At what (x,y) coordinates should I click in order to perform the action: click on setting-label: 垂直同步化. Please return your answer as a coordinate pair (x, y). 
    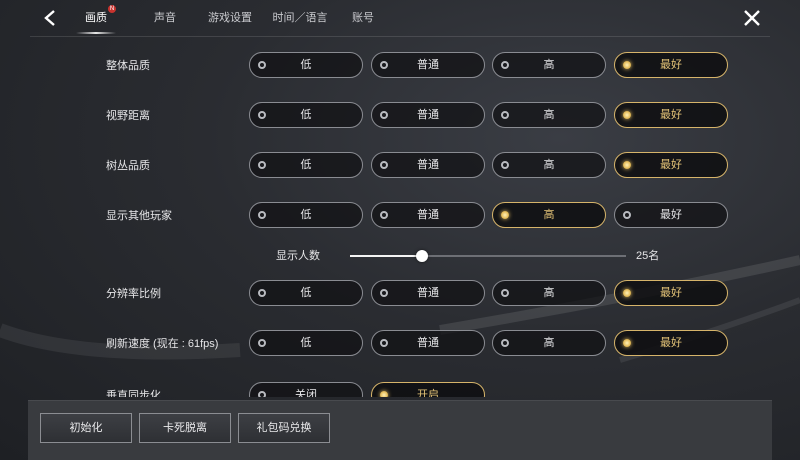
    Looking at the image, I should click on (133, 393).